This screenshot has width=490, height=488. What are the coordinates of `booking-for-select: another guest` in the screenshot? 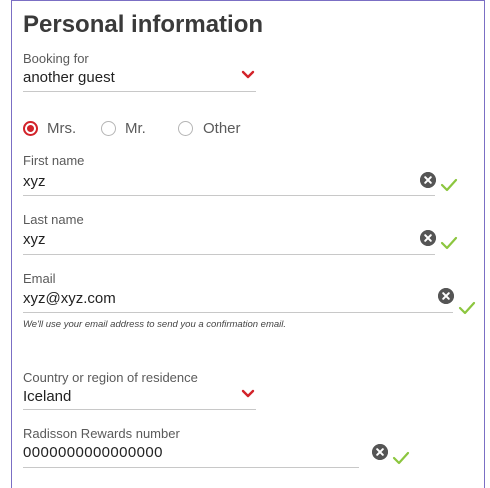 It's located at (69, 77).